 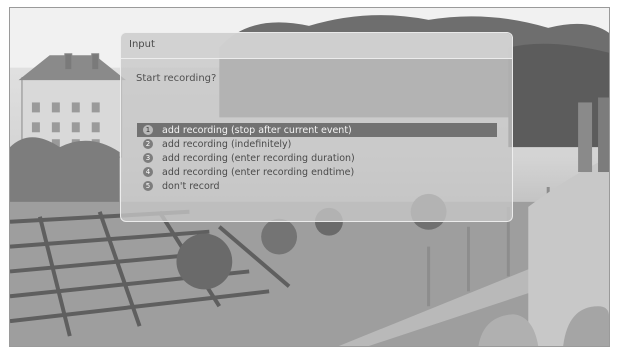 What do you see at coordinates (257, 130) in the screenshot?
I see `option-label: add recording (stop after current event)` at bounding box center [257, 130].